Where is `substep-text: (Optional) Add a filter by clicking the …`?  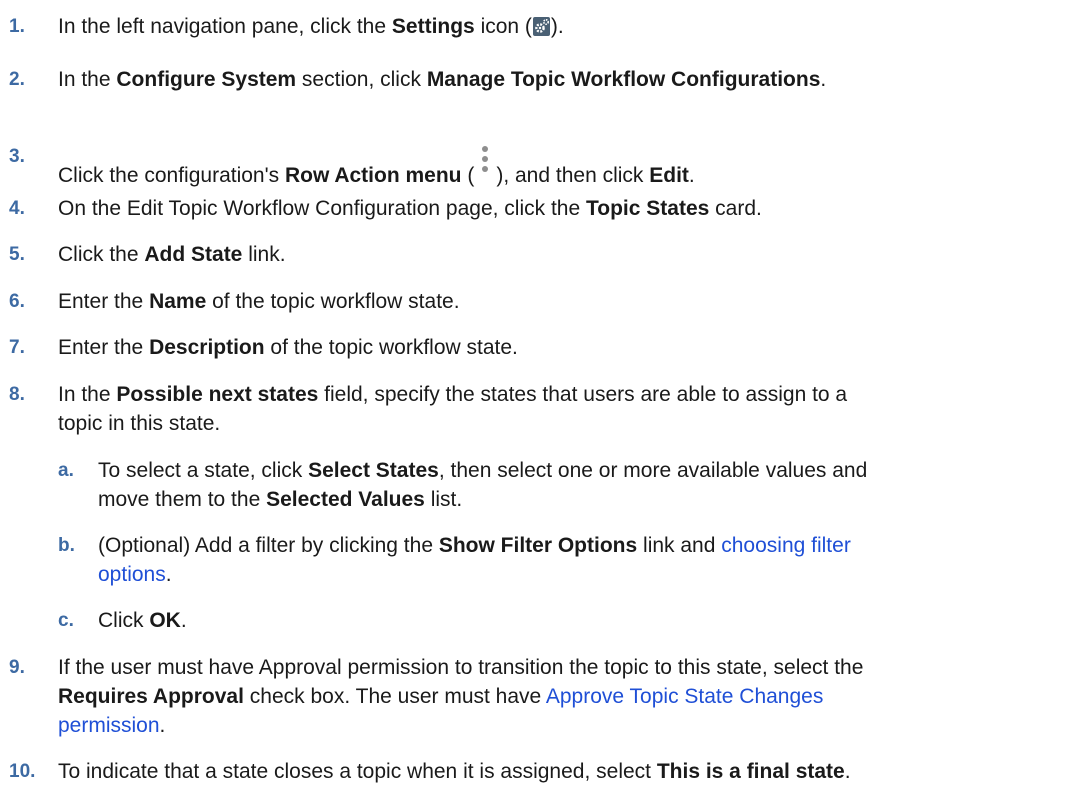 substep-text: (Optional) Add a filter by clicking the … is located at coordinates (474, 560).